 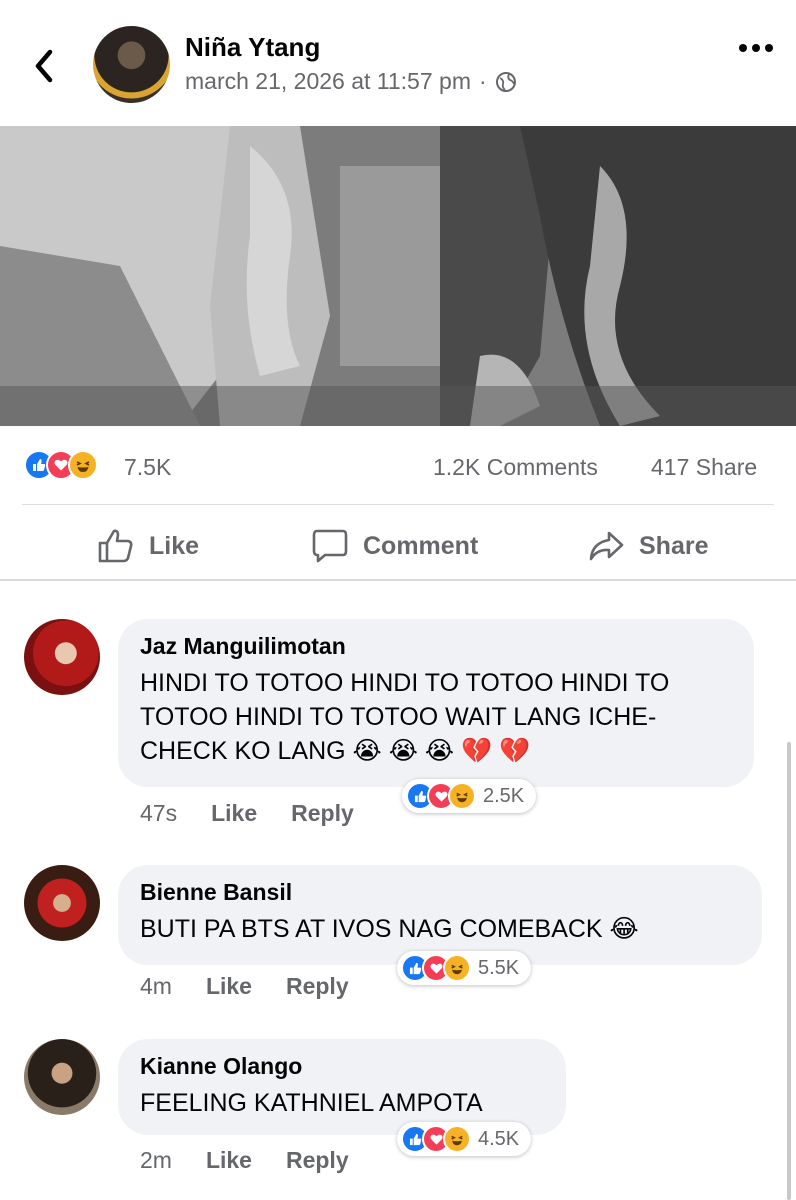 I want to click on comment-reaction-count: 5.5K, so click(x=499, y=967).